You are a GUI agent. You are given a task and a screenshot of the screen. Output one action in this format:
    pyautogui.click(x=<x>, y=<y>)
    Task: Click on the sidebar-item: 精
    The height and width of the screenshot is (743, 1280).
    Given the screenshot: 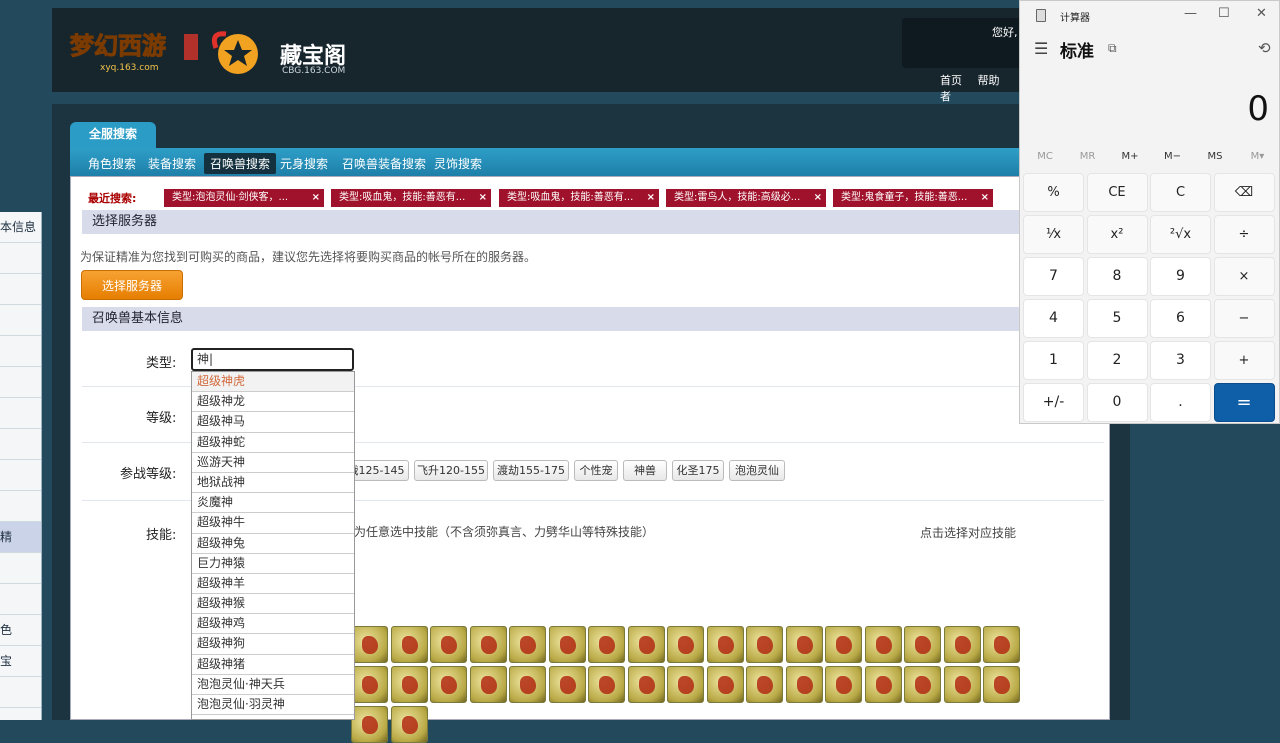 What is the action you would take?
    pyautogui.click(x=20, y=537)
    